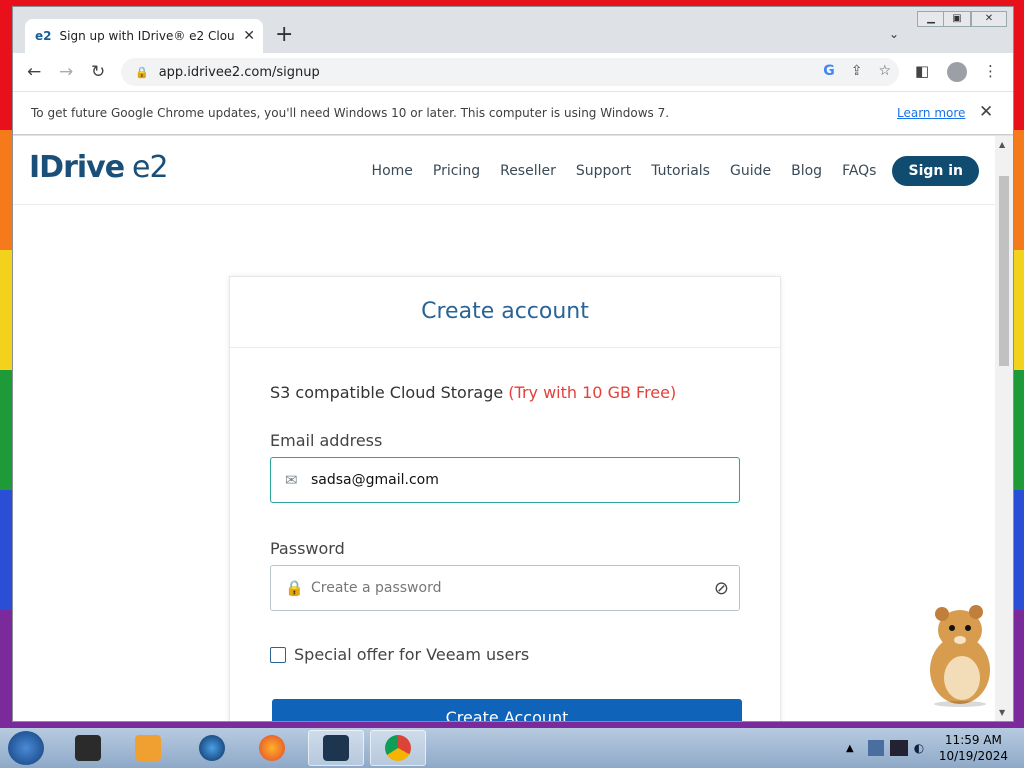 The width and height of the screenshot is (1024, 768). I want to click on free-trial-text: (Try with 10 GB Free), so click(592, 392).